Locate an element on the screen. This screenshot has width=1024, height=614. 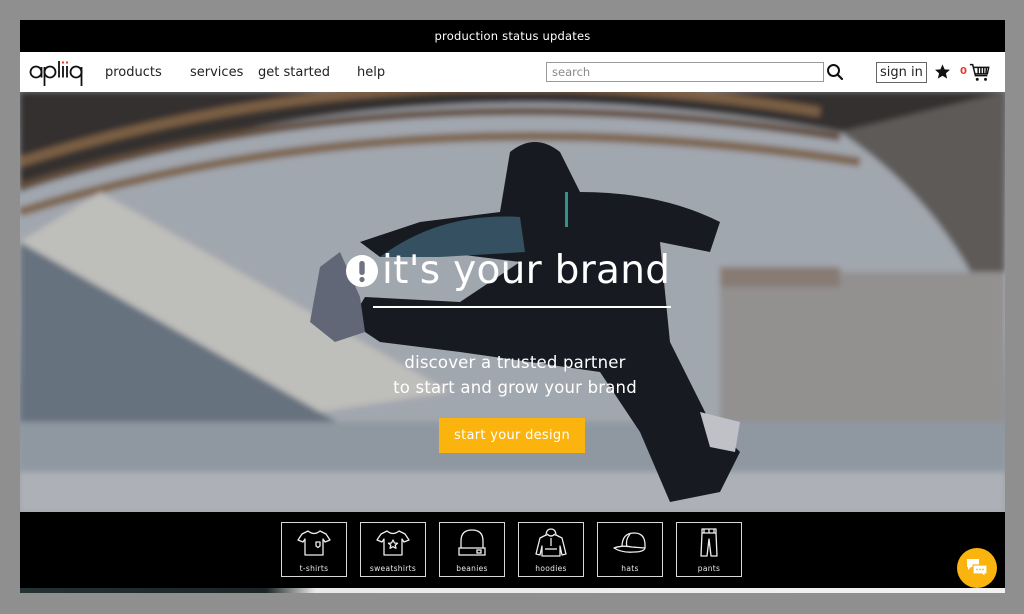
start-design-button: start your design is located at coordinates (512, 435).